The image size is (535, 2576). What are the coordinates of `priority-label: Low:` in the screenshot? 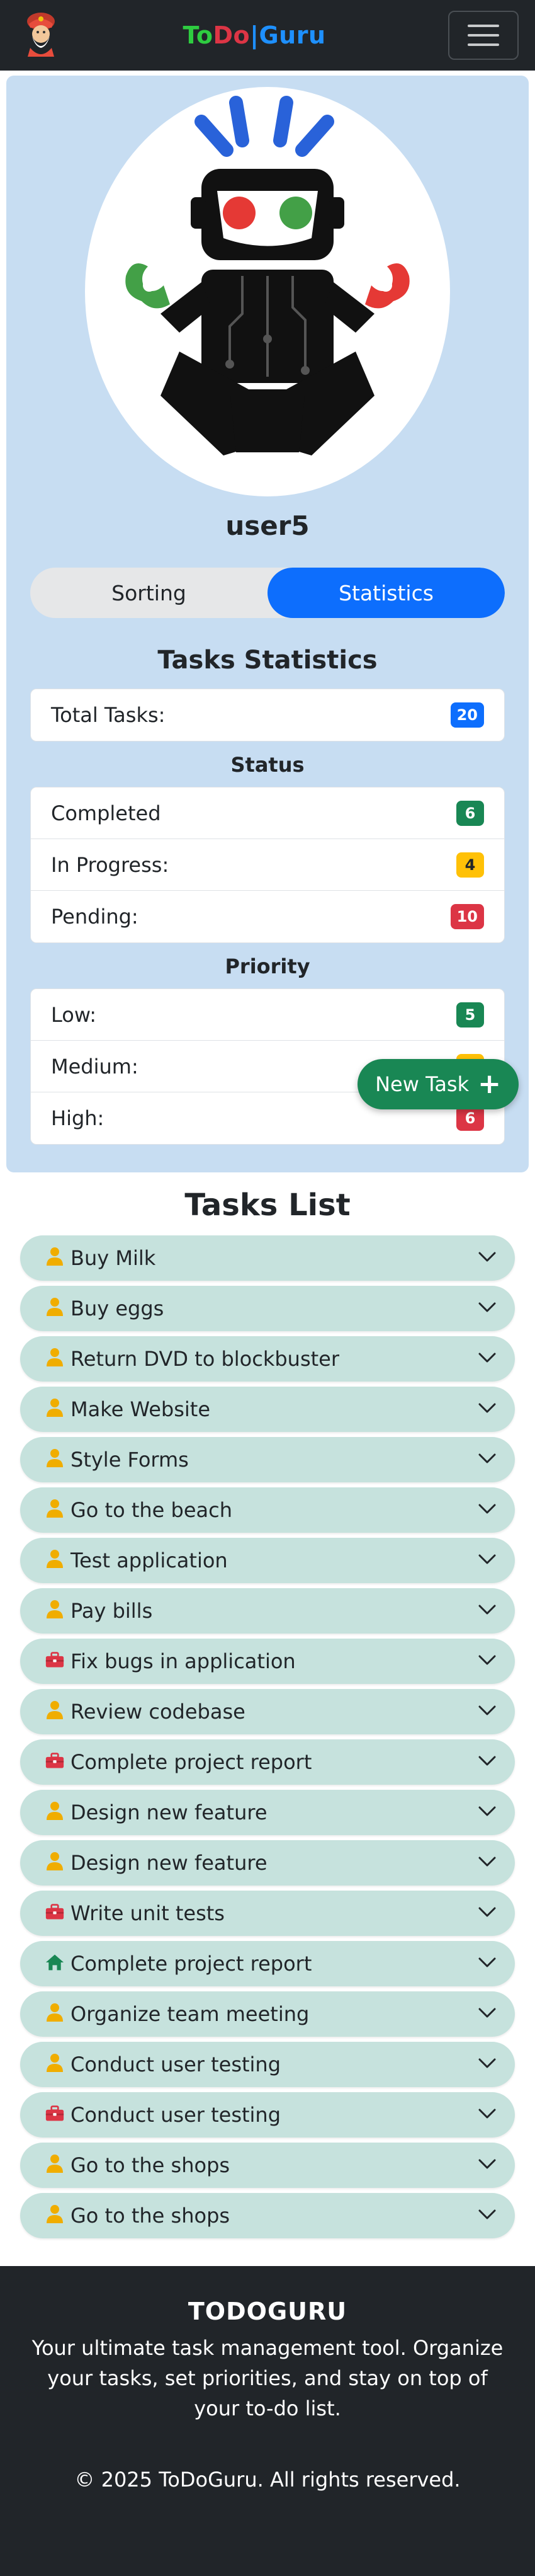 It's located at (74, 1014).